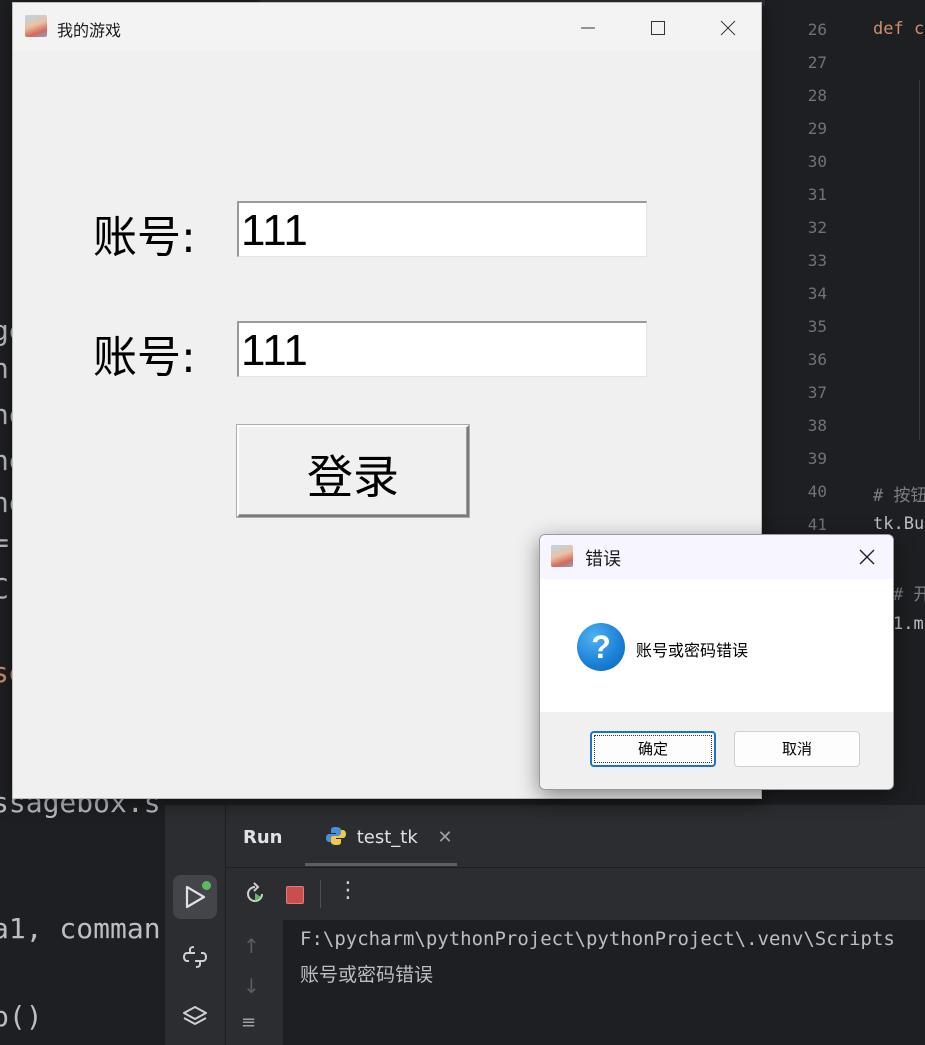 This screenshot has width=925, height=1045. What do you see at coordinates (817, 194) in the screenshot?
I see `line-number: 31` at bounding box center [817, 194].